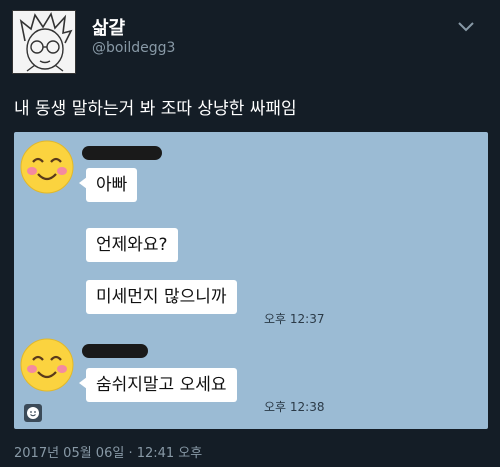 Image resolution: width=500 pixels, height=467 pixels. I want to click on tweet-timestamp: 2017년 05월 06일 · 12:41 오후, so click(108, 451).